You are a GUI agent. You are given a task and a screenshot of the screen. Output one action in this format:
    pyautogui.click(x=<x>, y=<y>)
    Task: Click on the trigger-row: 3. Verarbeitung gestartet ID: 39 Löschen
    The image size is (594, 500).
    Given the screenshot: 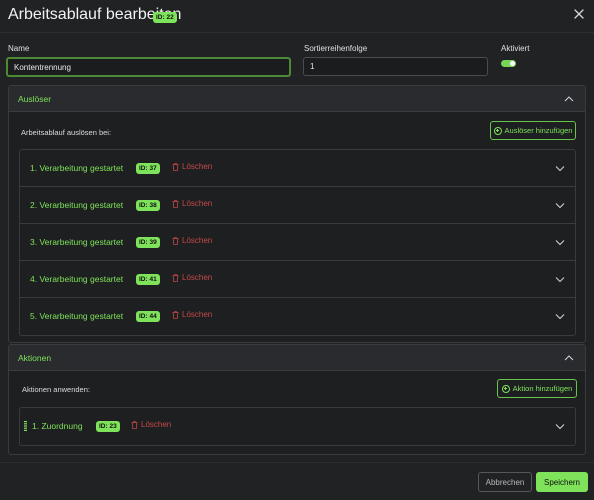 What is the action you would take?
    pyautogui.click(x=297, y=242)
    